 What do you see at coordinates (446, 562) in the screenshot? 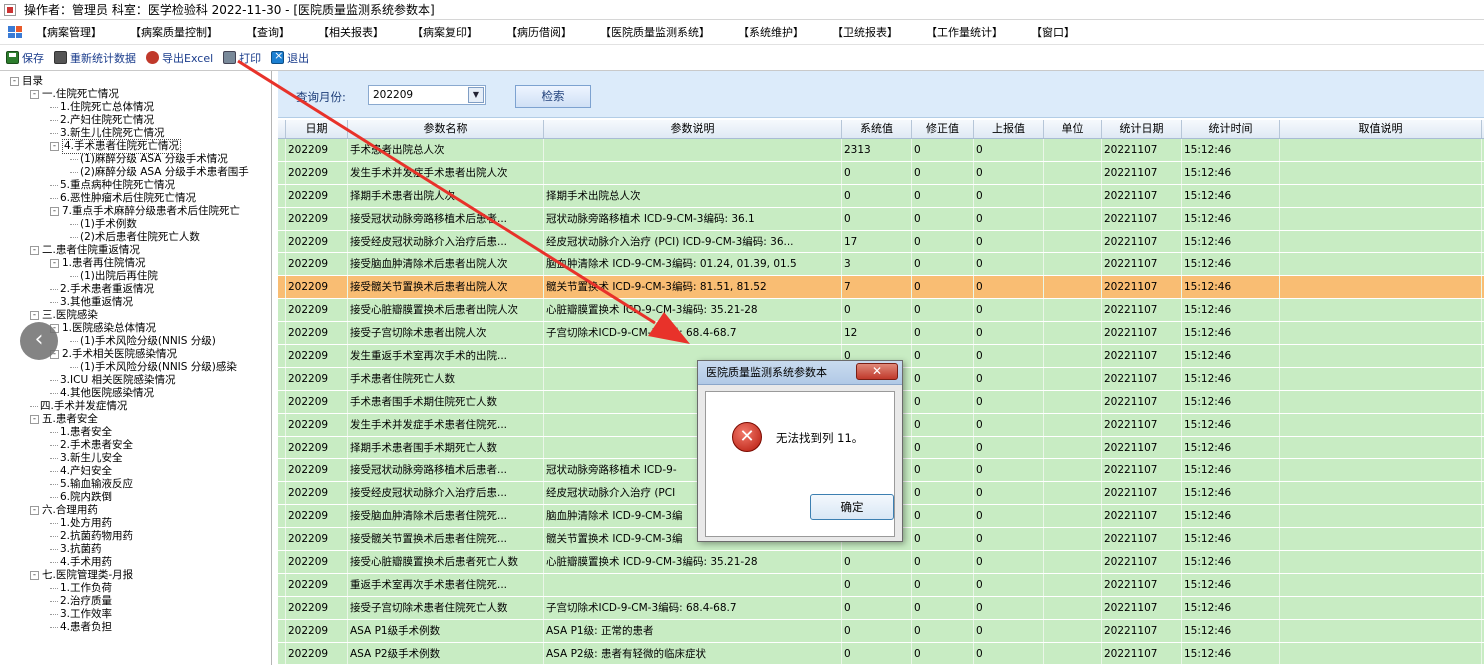
I see `table-cell: 接受心脏瓣膜置换术后患者死亡人数` at bounding box center [446, 562].